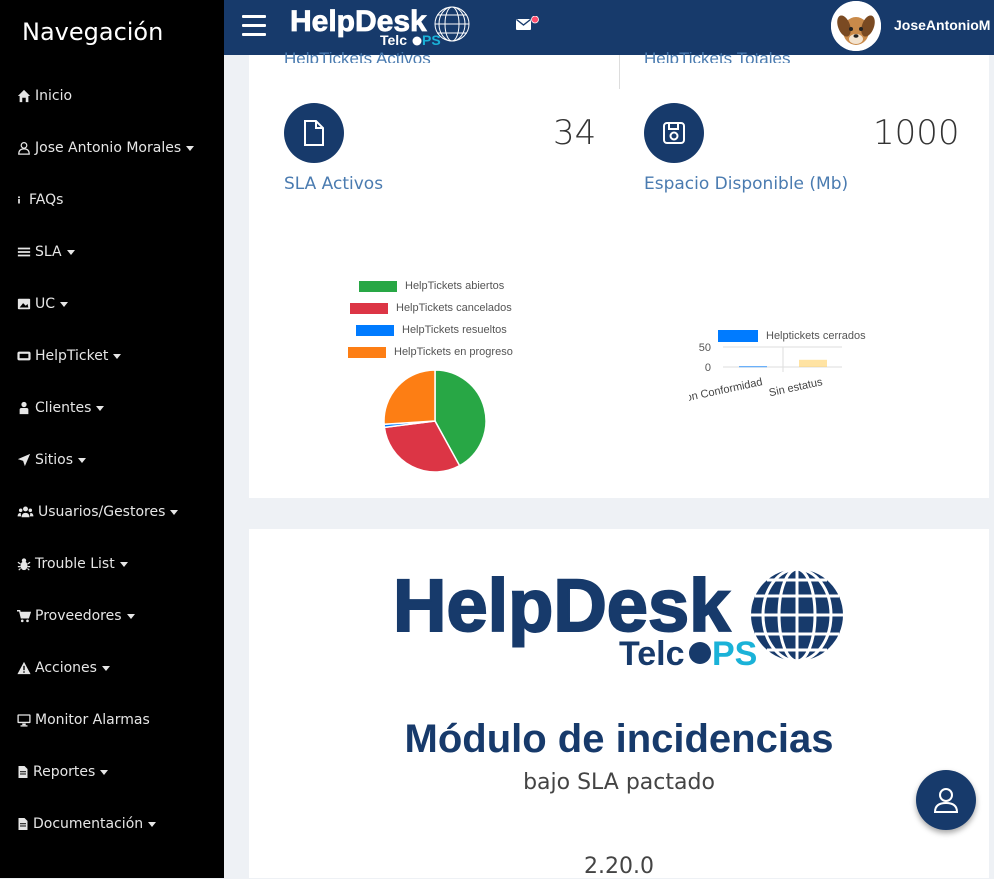 The width and height of the screenshot is (994, 879). I want to click on pie-legend-item: HelpTickets resueltos, so click(431, 330).